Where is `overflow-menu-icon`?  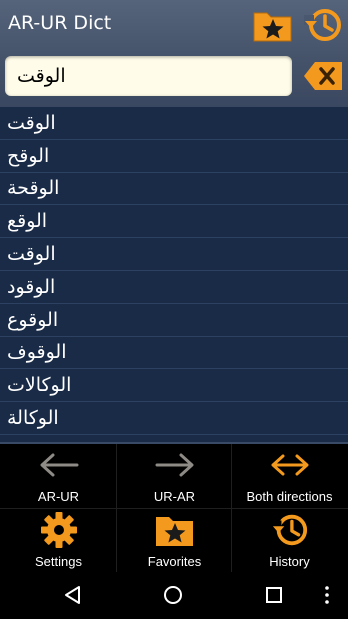
overflow-menu-icon is located at coordinates (327, 595).